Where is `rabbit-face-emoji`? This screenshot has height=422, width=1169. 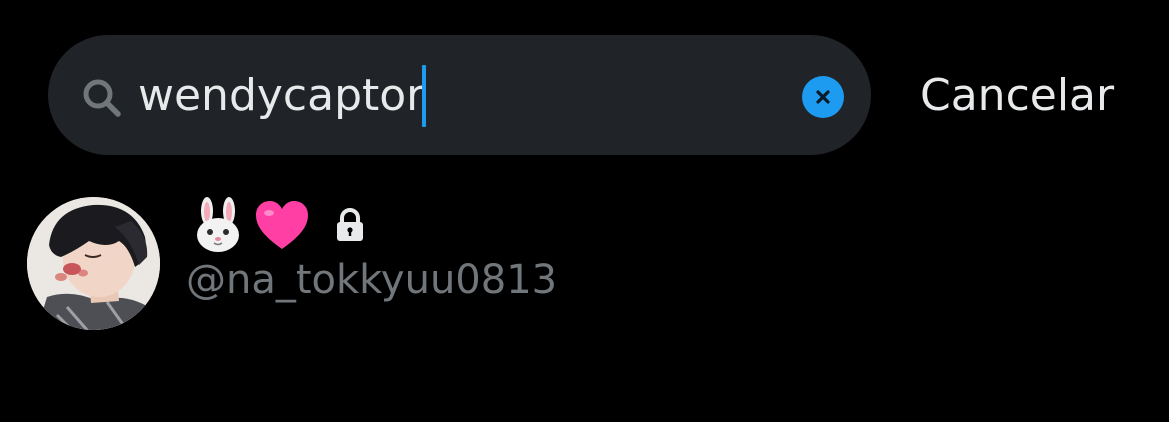 rabbit-face-emoji is located at coordinates (218, 224).